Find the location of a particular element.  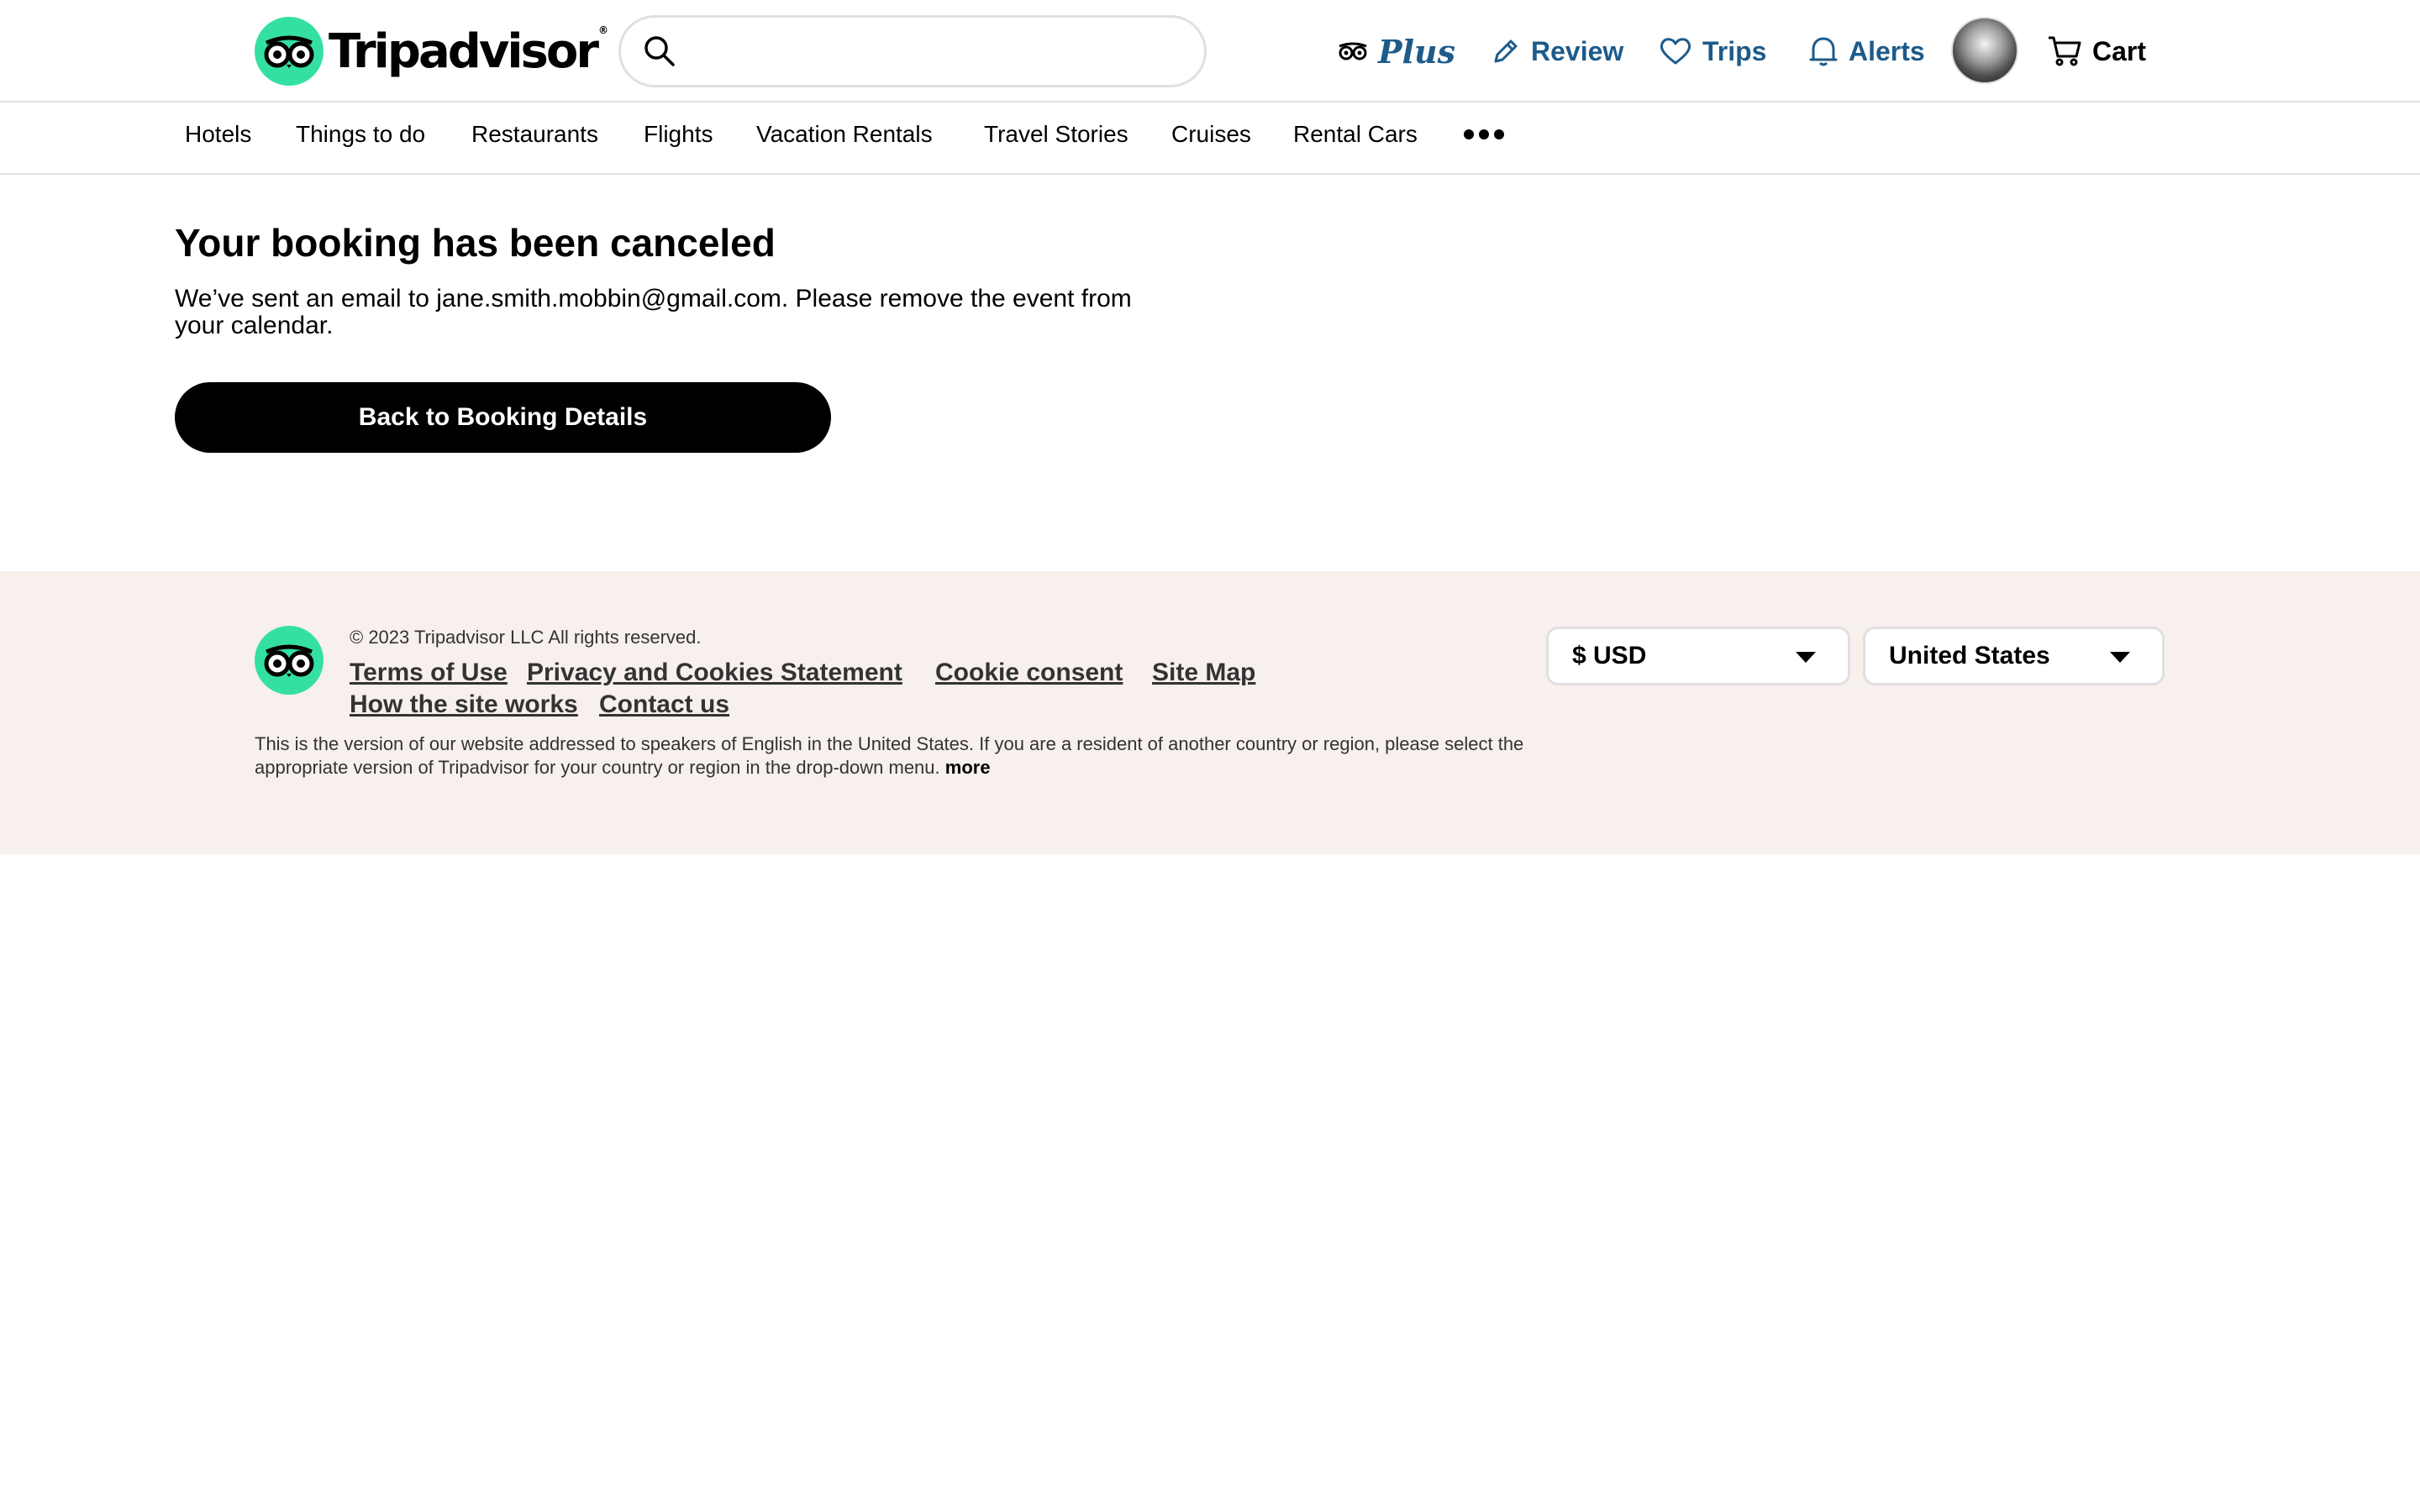

nav-item-things-to-do: Things to do is located at coordinates (360, 134).